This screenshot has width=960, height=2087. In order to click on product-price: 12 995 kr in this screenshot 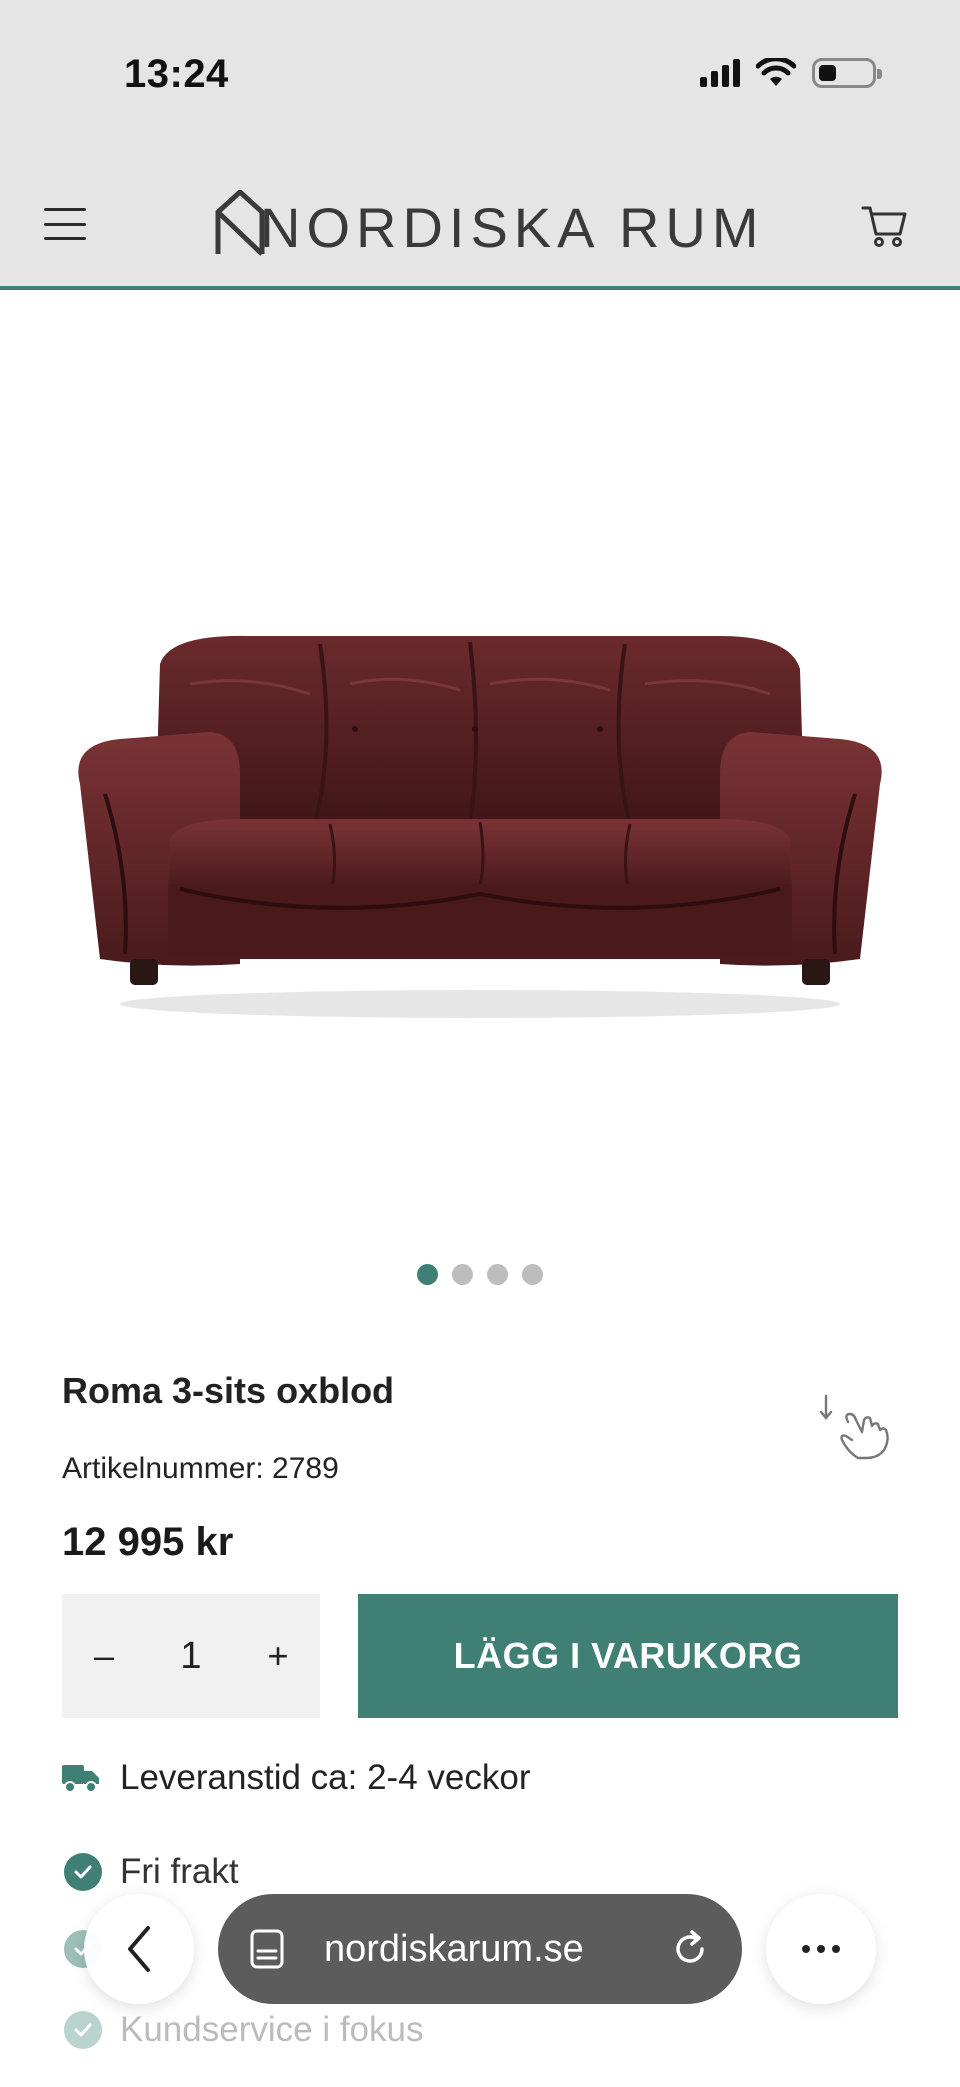, I will do `click(148, 1542)`.